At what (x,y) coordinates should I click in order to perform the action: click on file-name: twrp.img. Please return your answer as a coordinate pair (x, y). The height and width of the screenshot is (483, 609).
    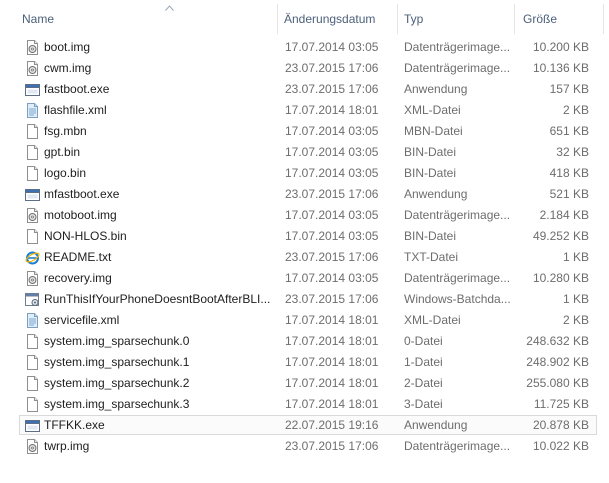
    Looking at the image, I should click on (67, 446).